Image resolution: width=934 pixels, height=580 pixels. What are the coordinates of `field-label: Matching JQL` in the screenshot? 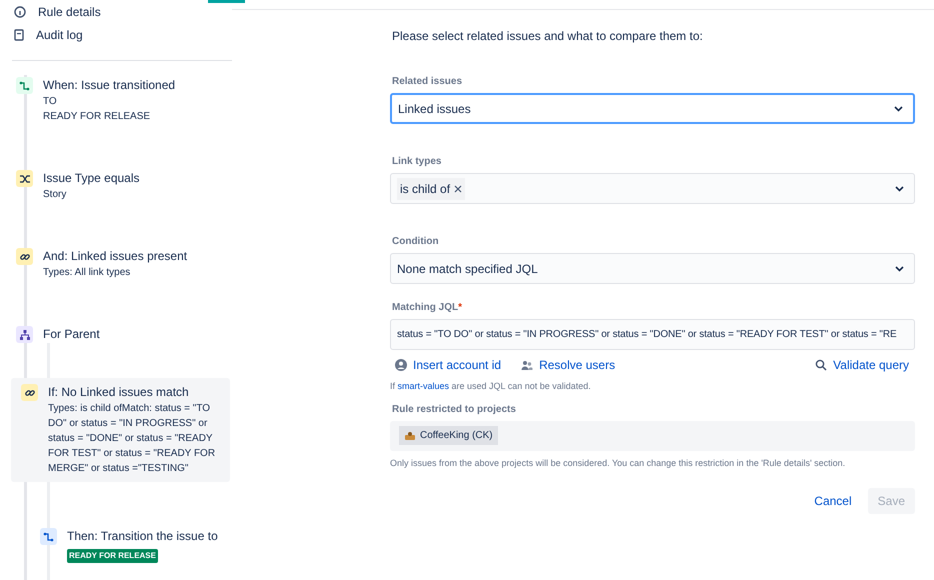 It's located at (425, 308).